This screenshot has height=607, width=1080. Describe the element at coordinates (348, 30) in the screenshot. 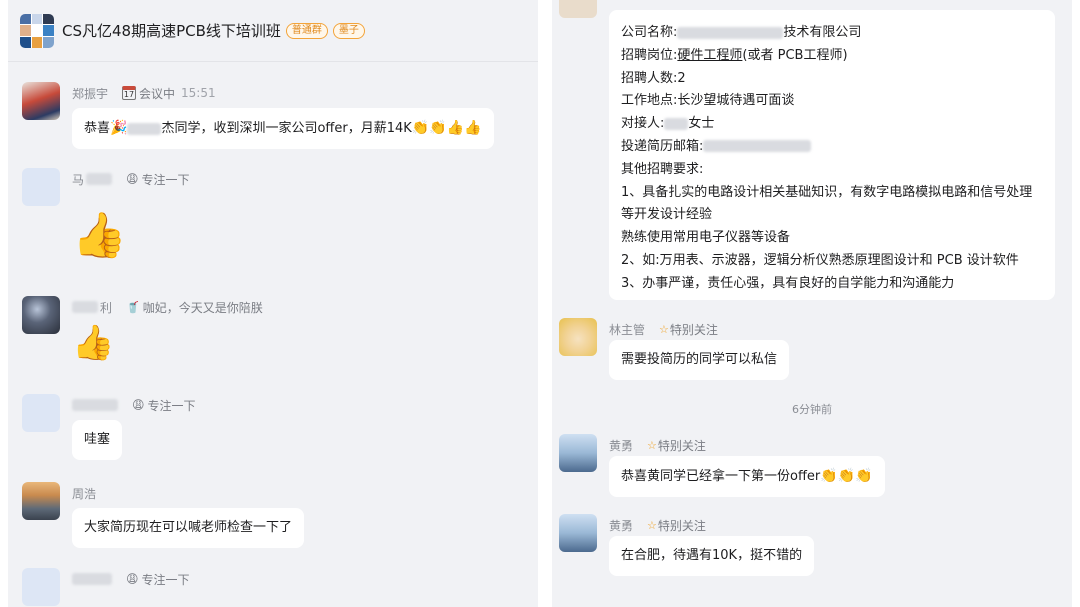

I see `group-tag-mozi: 墨子` at that location.